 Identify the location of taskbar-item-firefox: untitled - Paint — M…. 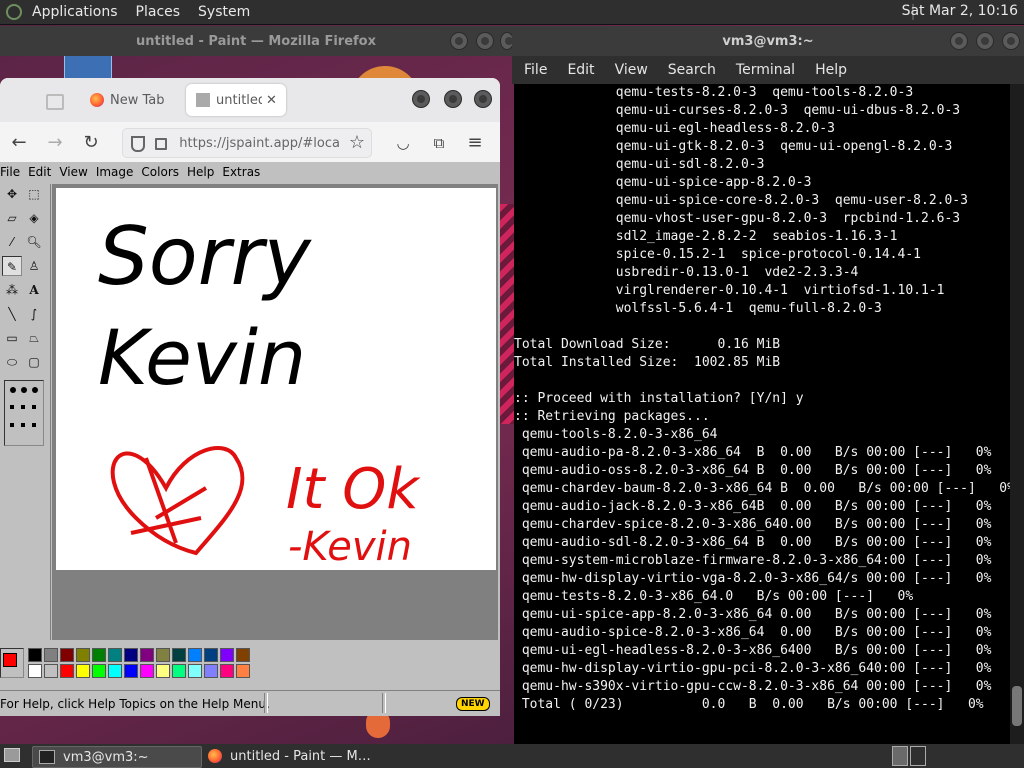
(292, 756).